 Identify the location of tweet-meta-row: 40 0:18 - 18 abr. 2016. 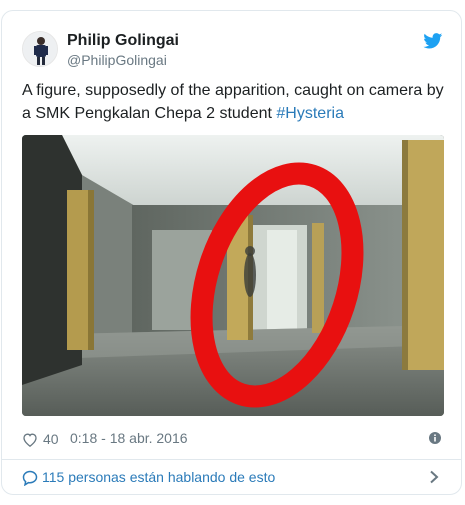
(232, 439).